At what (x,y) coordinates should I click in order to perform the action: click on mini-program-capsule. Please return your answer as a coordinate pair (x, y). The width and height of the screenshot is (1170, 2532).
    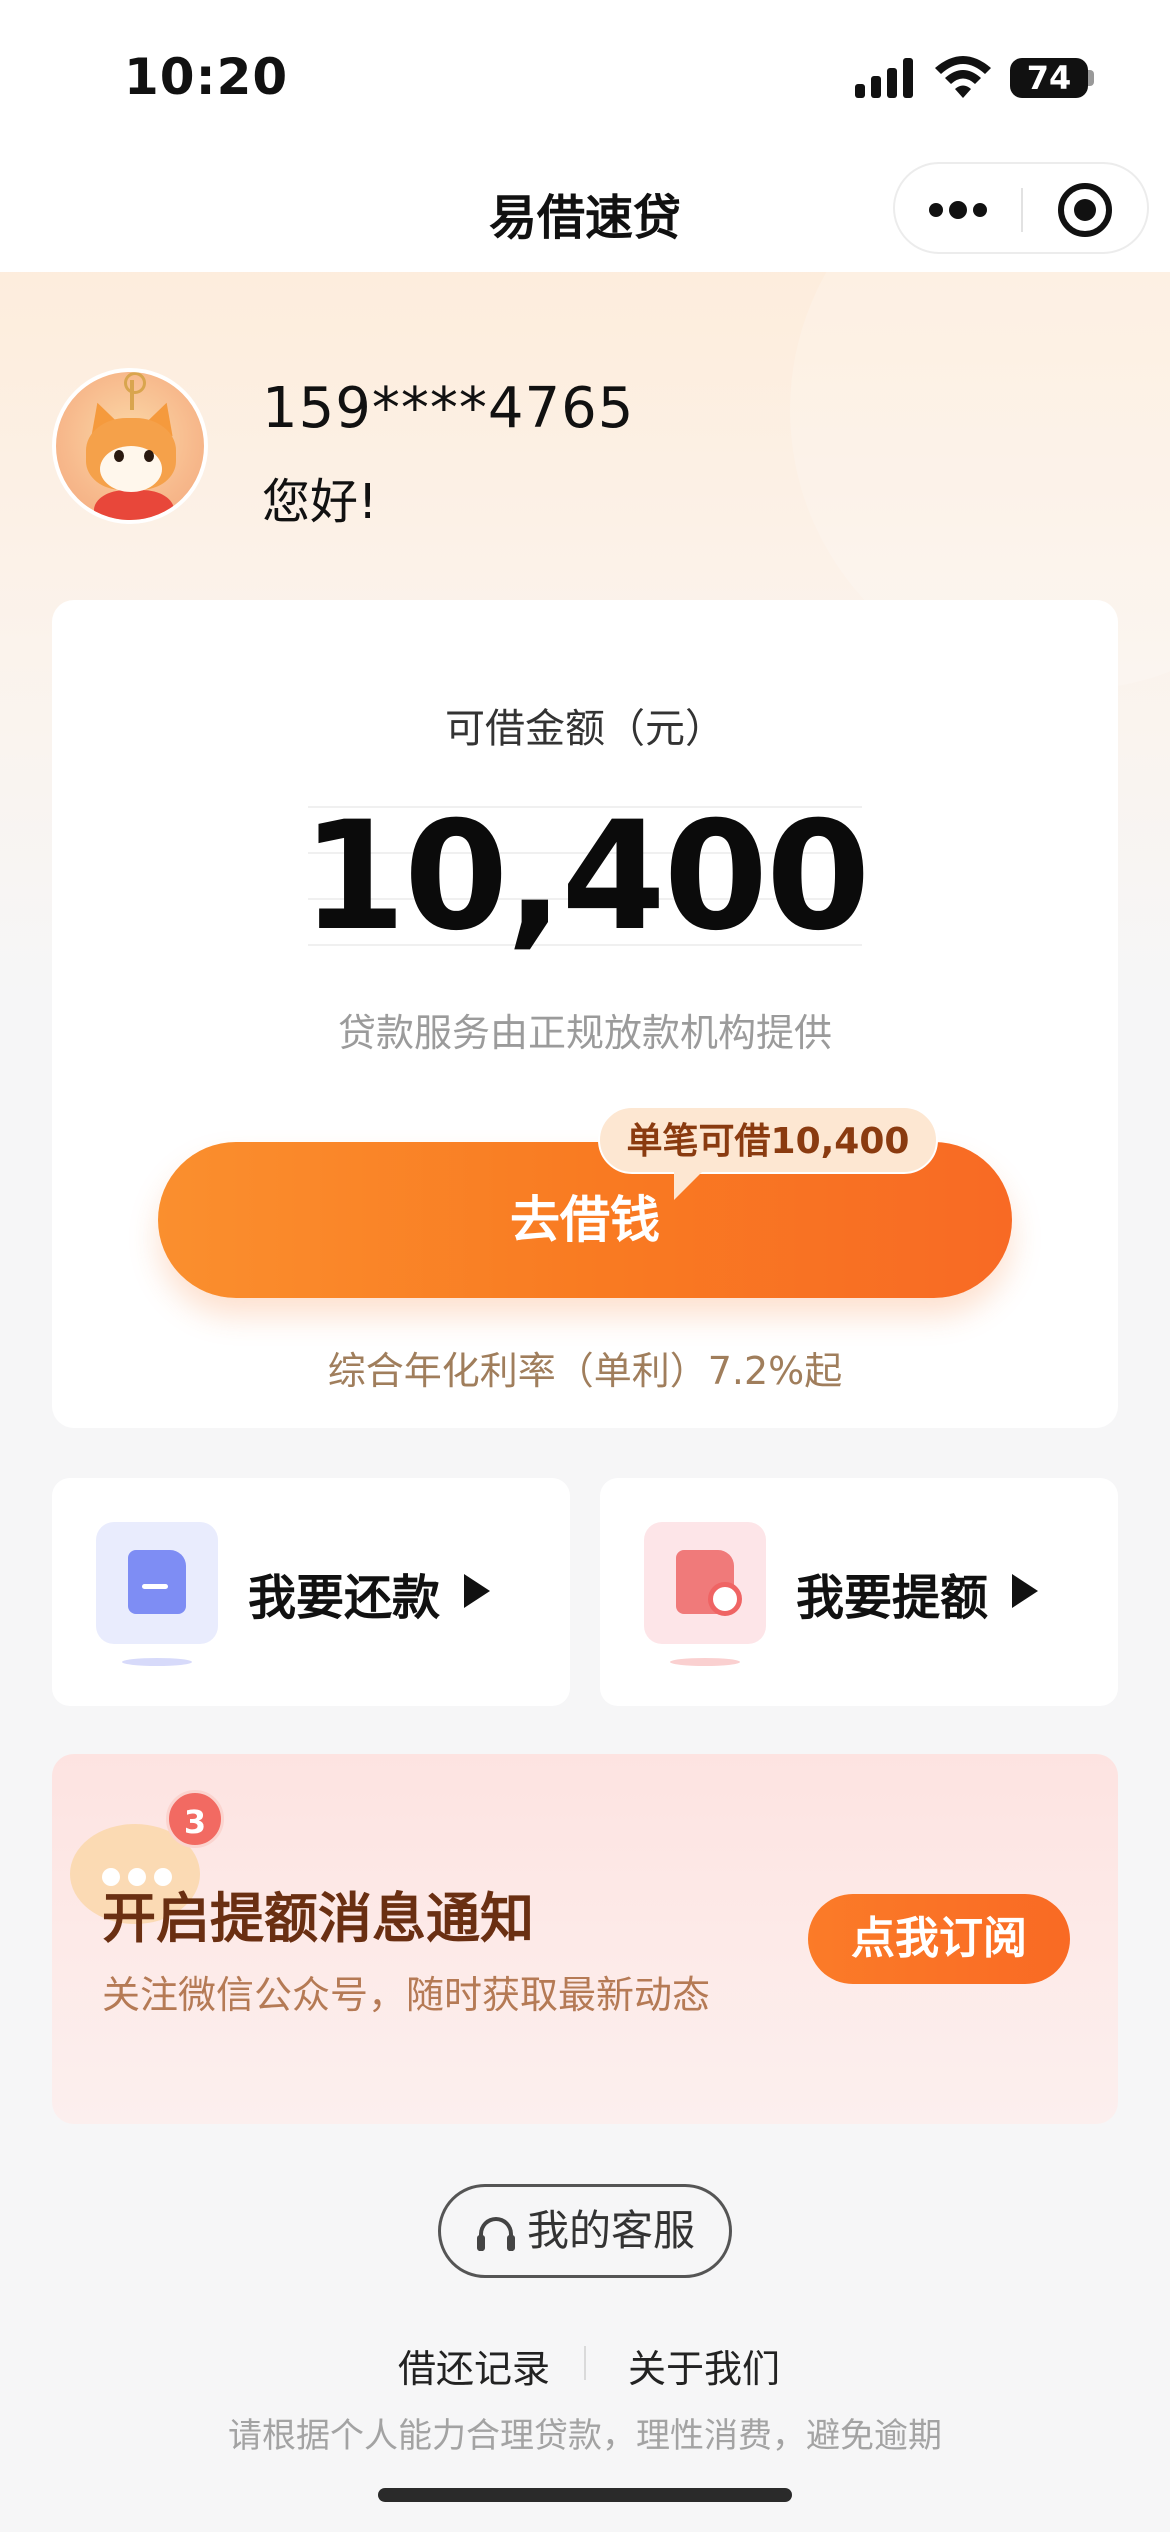
    Looking at the image, I should click on (1021, 208).